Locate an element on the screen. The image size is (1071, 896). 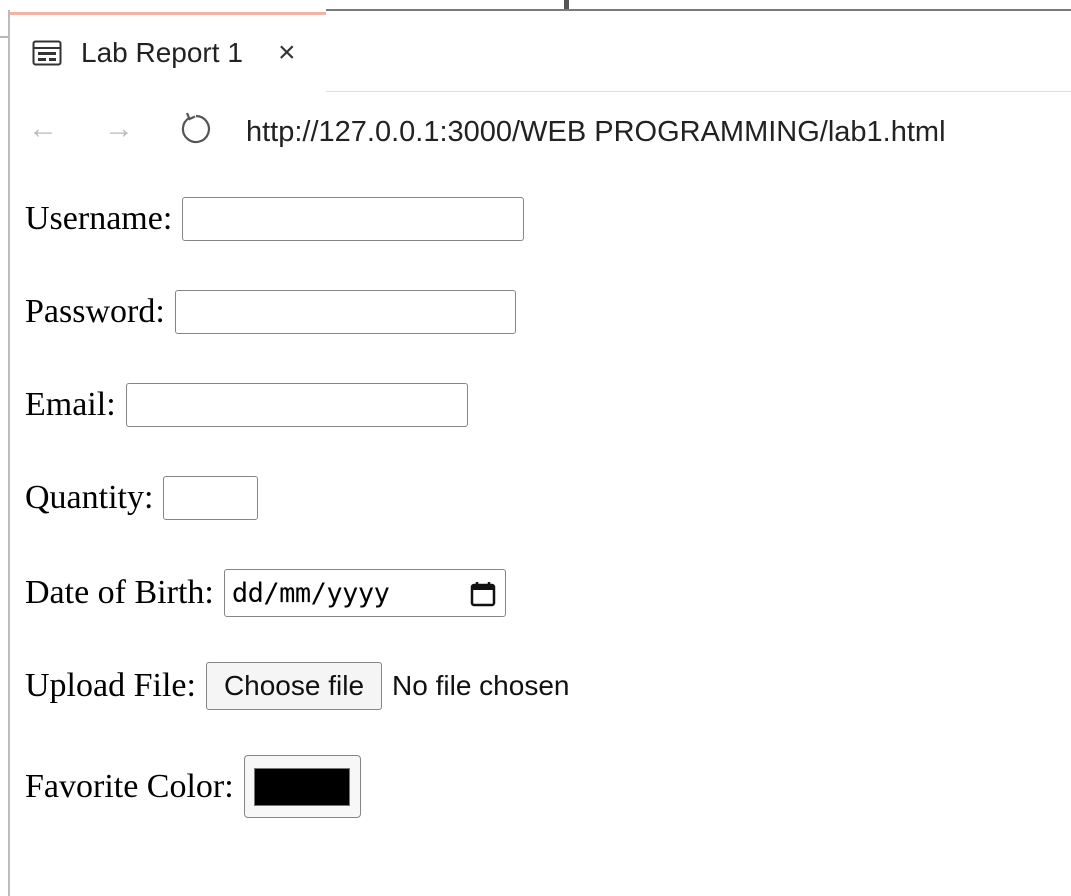
email-label: Email: is located at coordinates (70, 404).